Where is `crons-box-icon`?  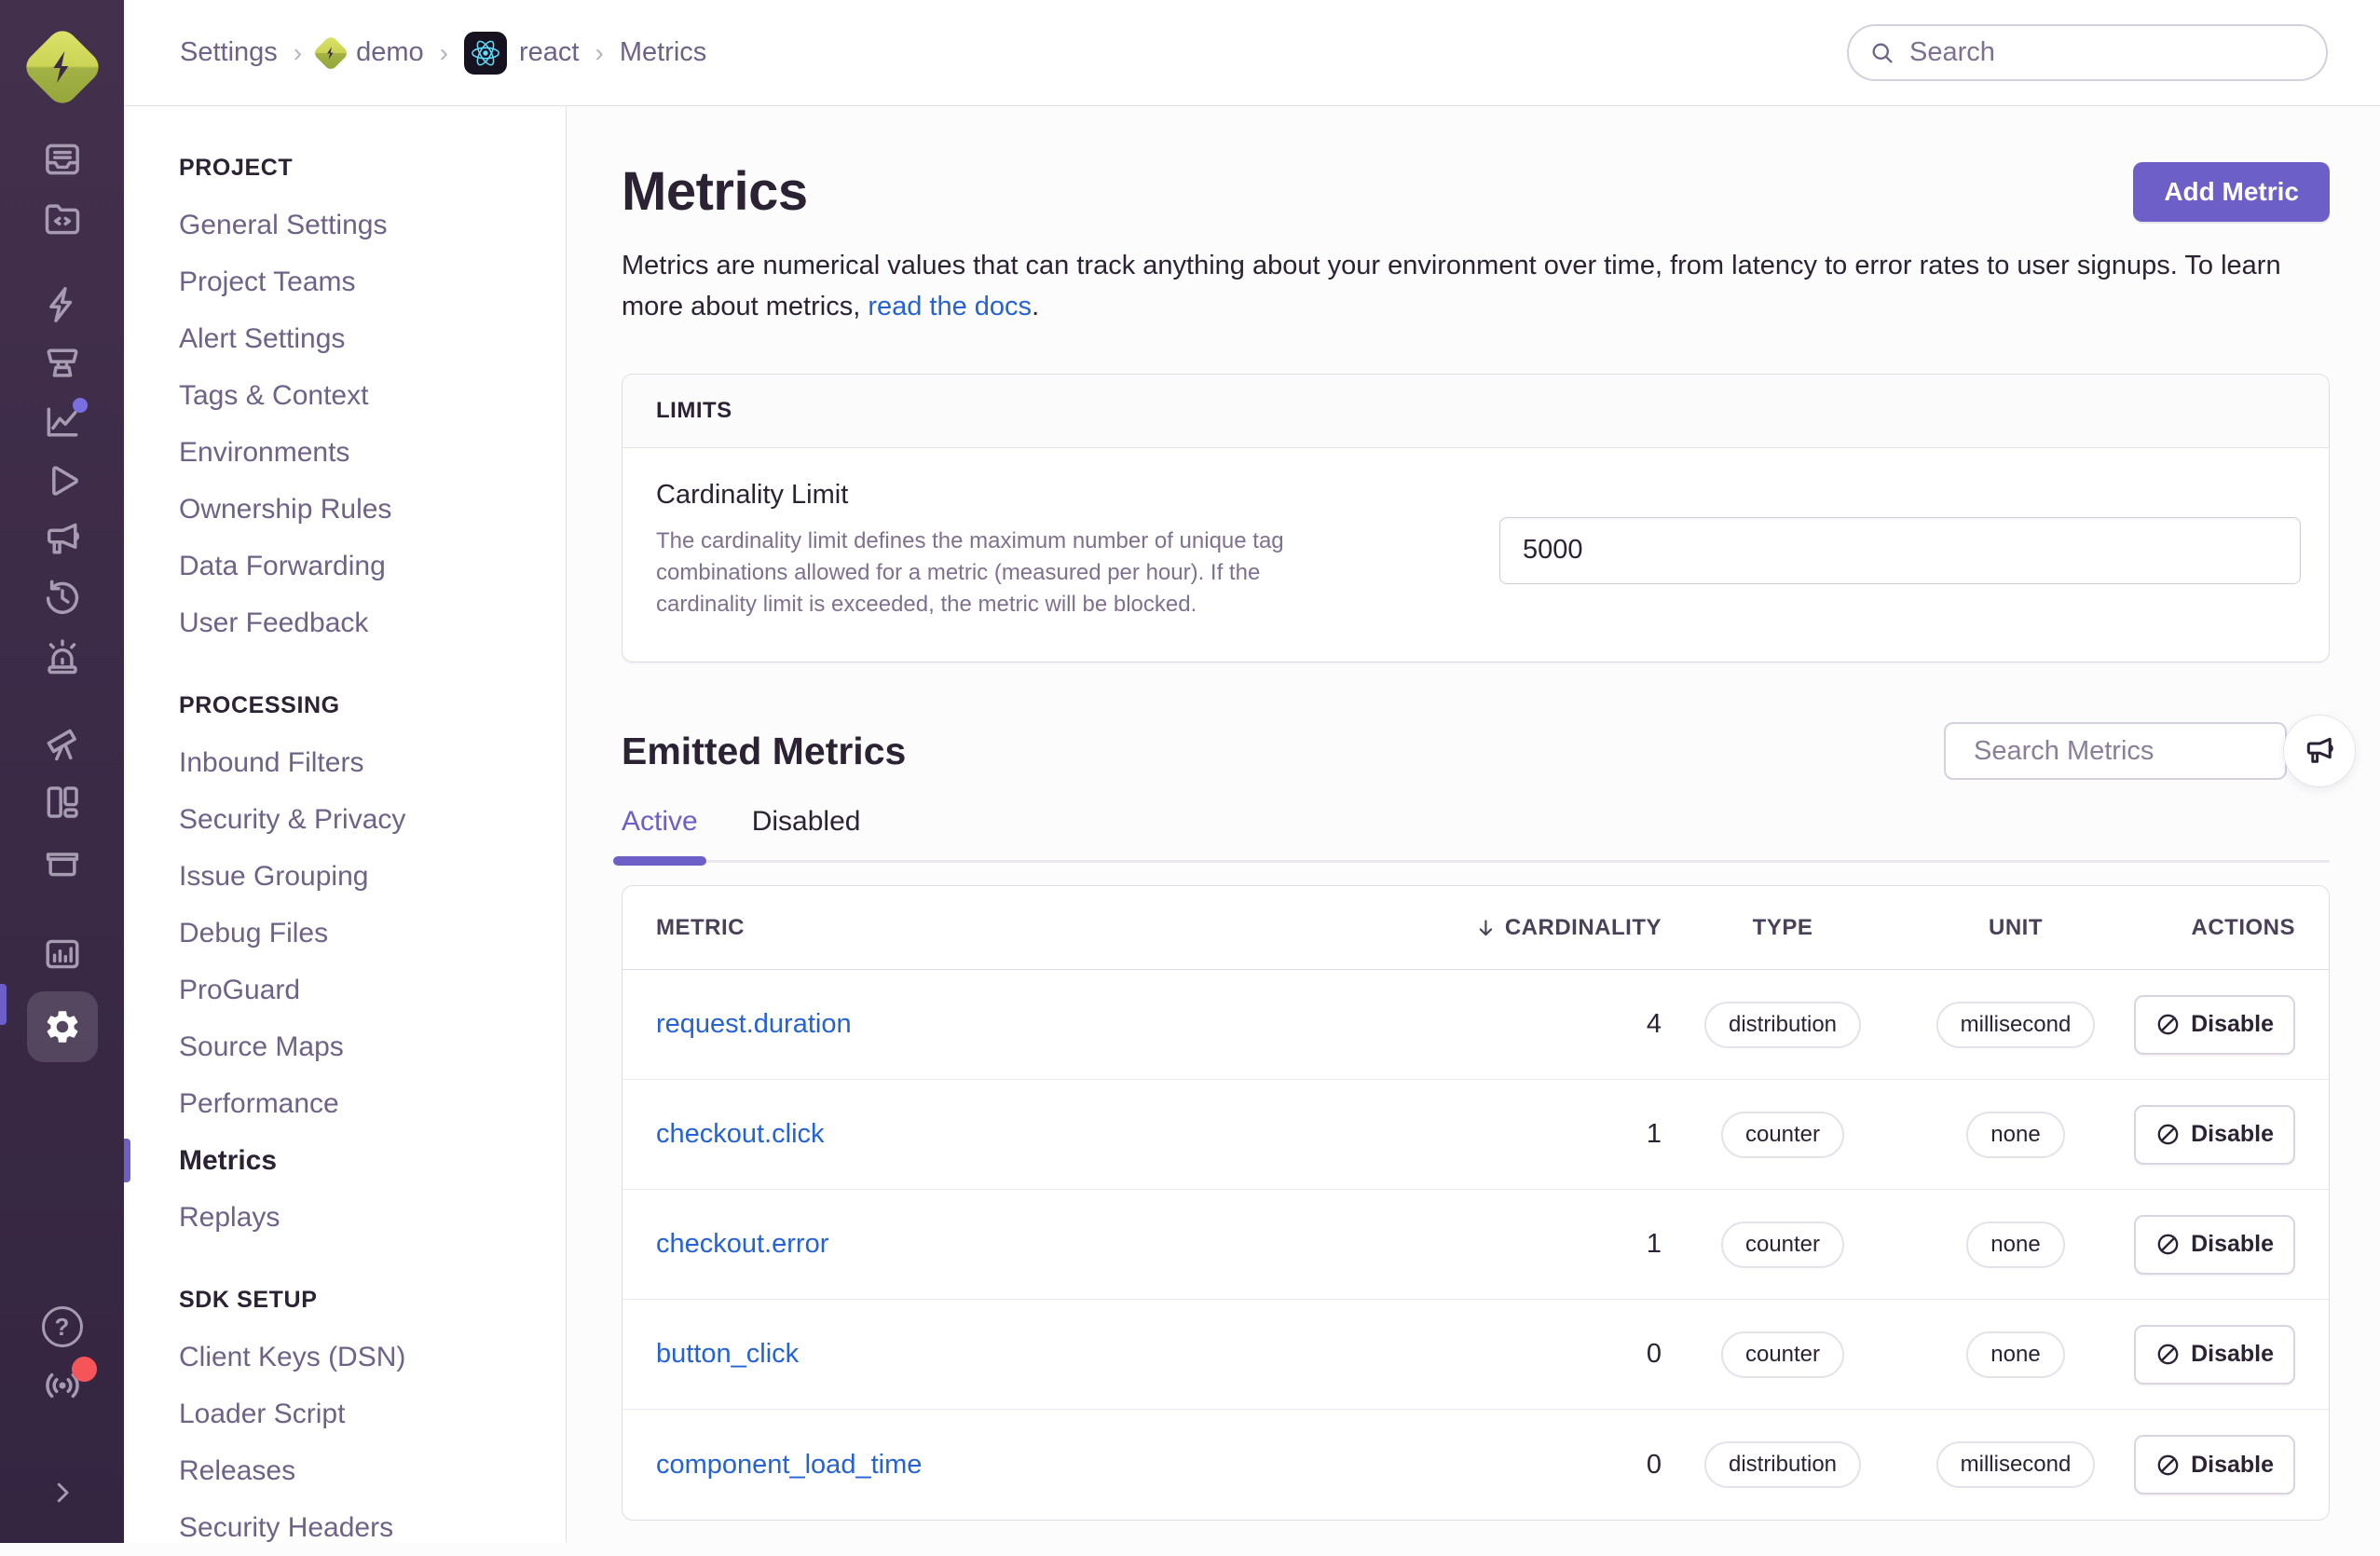 crons-box-icon is located at coordinates (62, 860).